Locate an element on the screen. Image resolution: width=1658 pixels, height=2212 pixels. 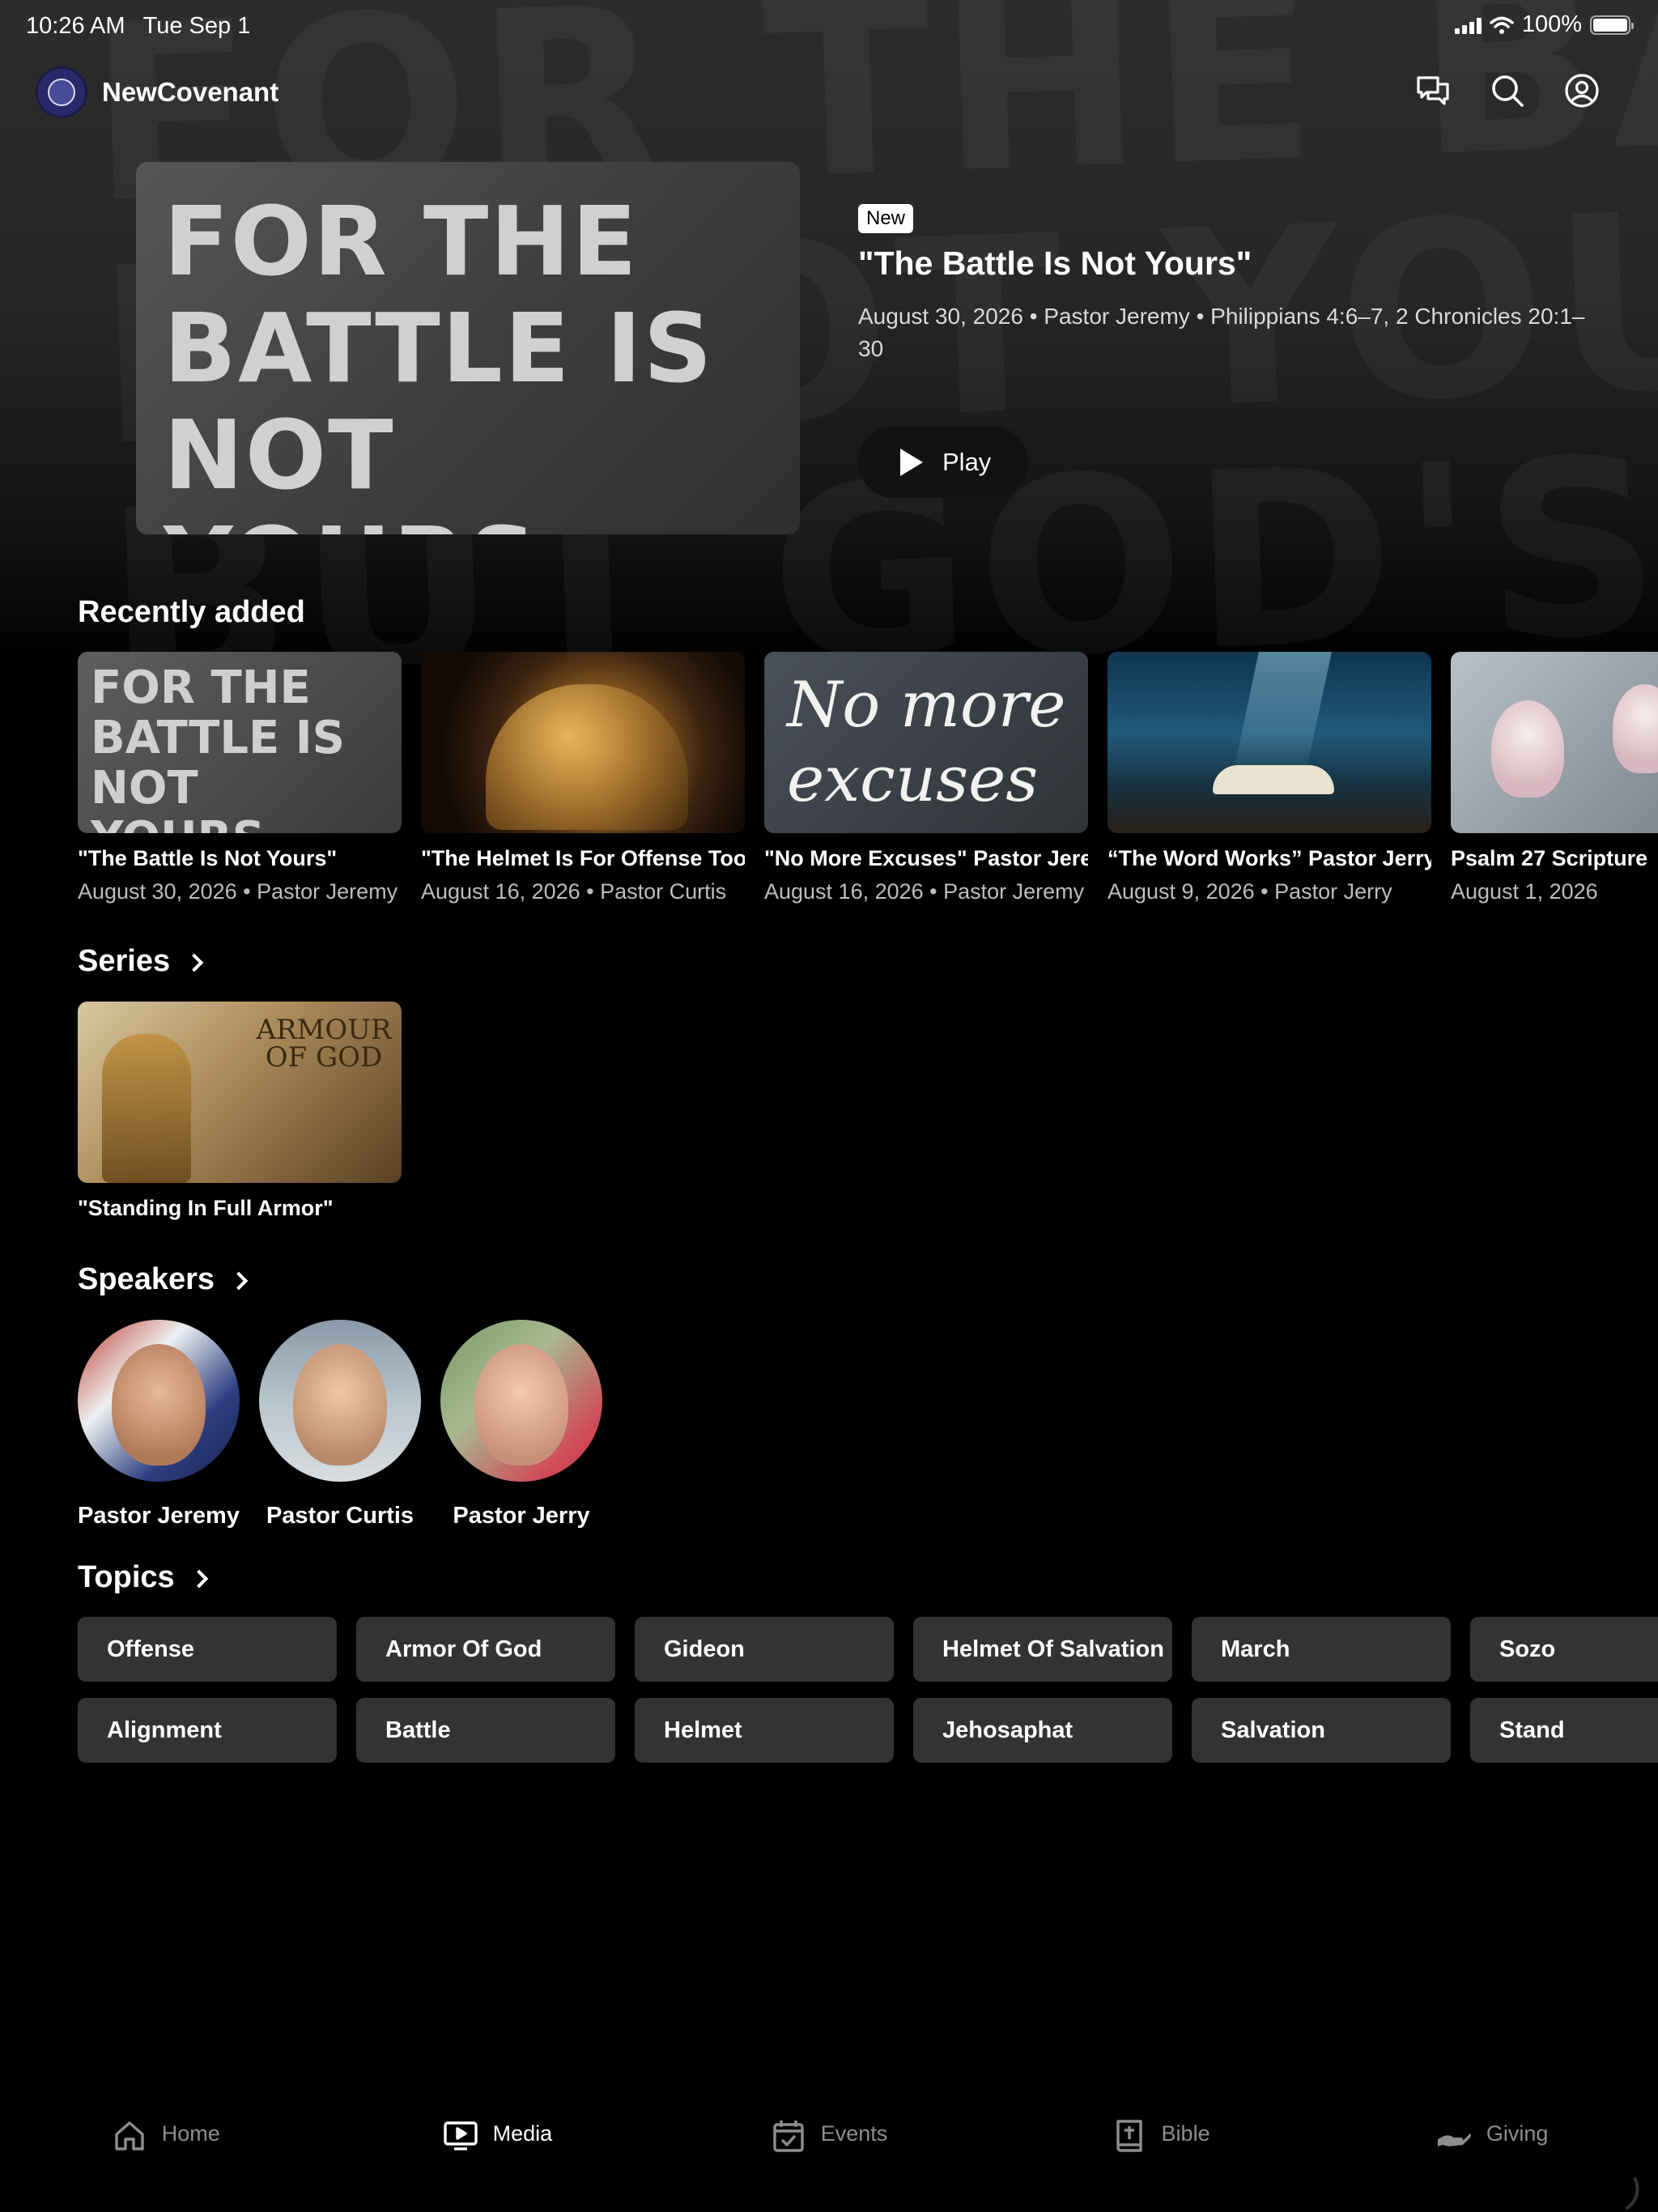
hero-artwork: FOR THE BATTLE IS NOT YOURS, BUT GOD'S. is located at coordinates (468, 348).